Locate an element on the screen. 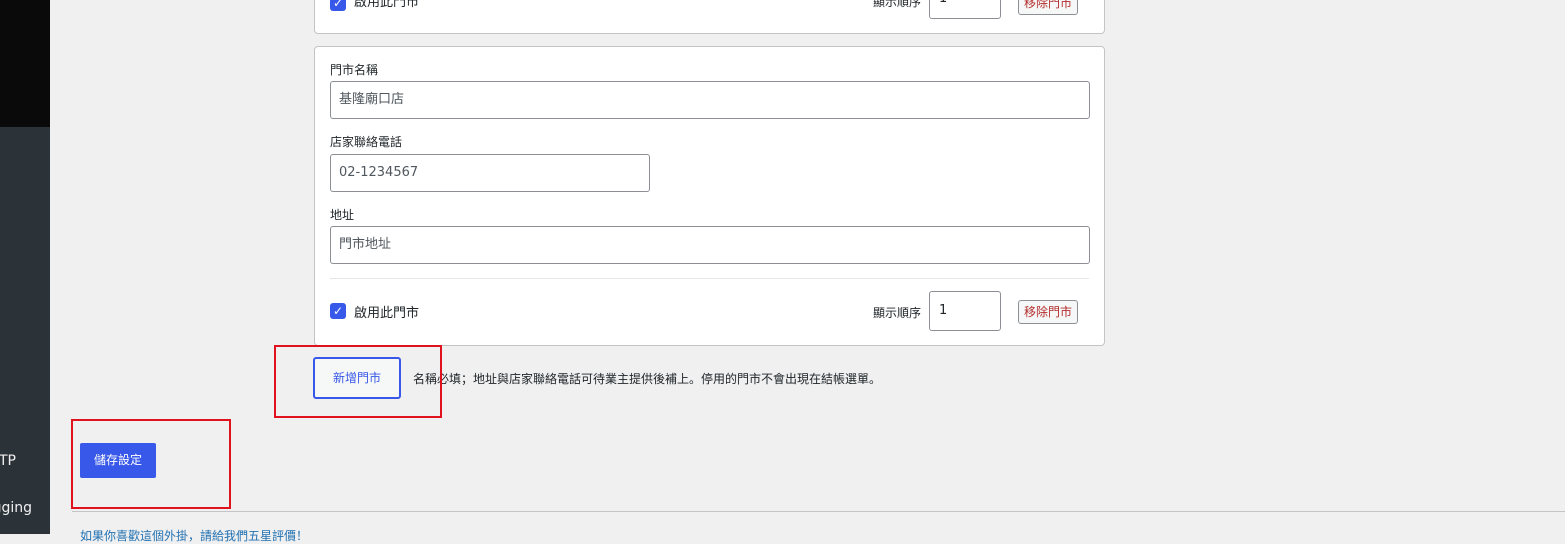  highlight-box-add-store is located at coordinates (358, 381).